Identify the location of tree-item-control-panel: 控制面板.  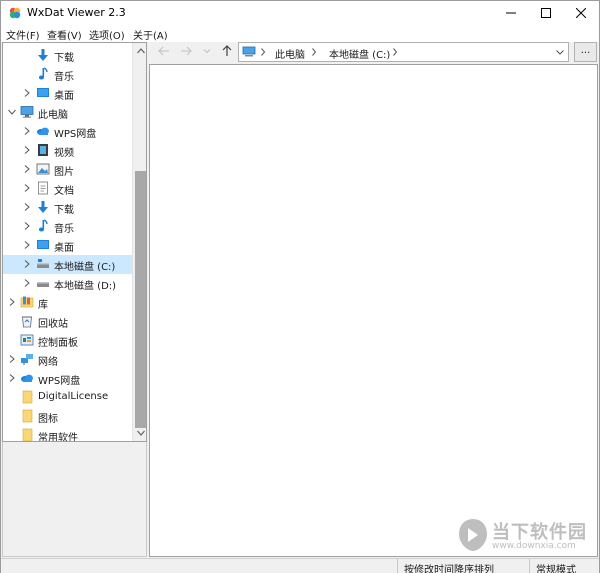
(68, 340).